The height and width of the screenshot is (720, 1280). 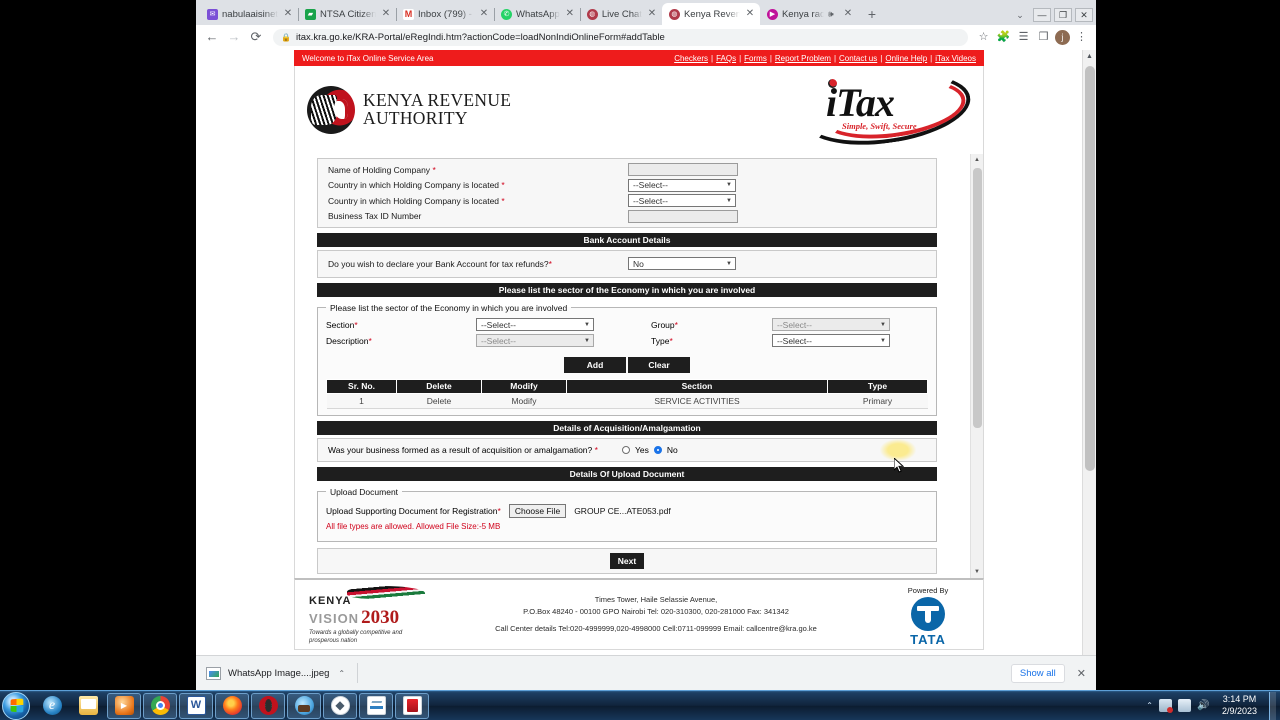 What do you see at coordinates (52, 706) in the screenshot?
I see `taskbar-internet-explorer` at bounding box center [52, 706].